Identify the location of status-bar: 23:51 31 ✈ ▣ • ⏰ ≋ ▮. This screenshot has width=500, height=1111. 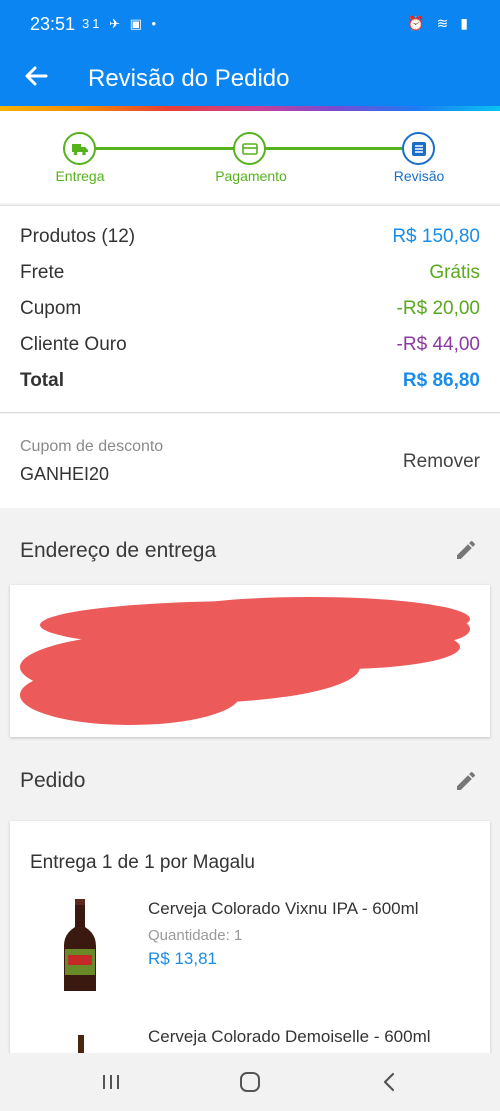
(250, 26).